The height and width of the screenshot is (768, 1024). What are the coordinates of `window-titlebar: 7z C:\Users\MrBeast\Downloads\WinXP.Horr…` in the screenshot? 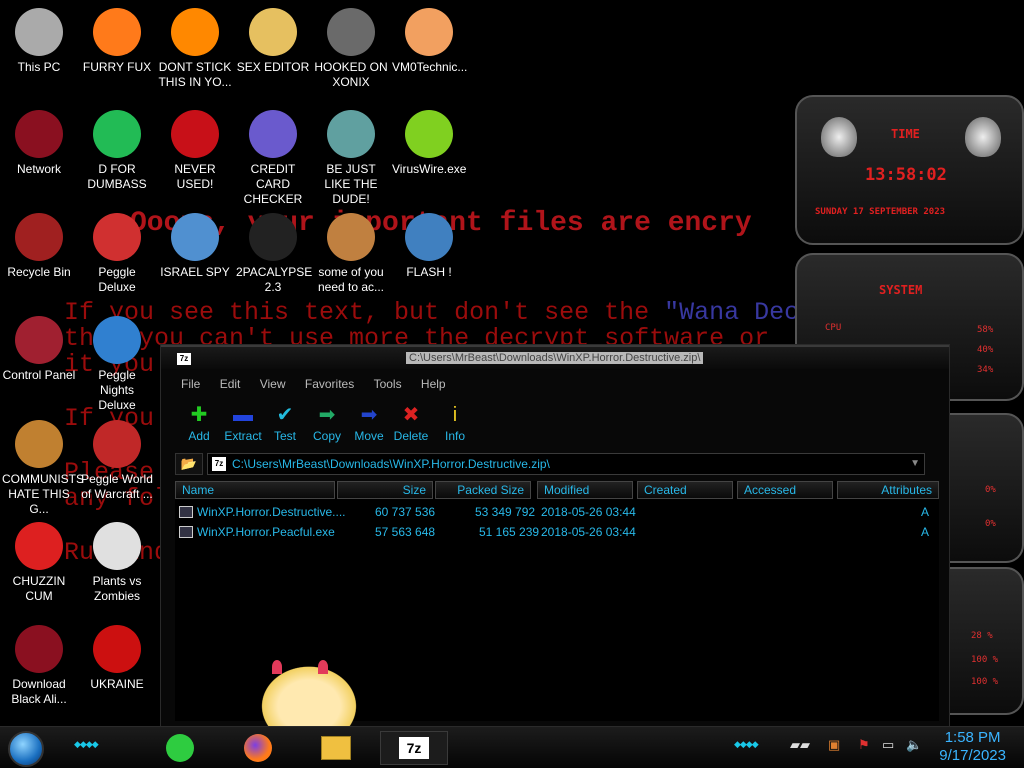 It's located at (555, 357).